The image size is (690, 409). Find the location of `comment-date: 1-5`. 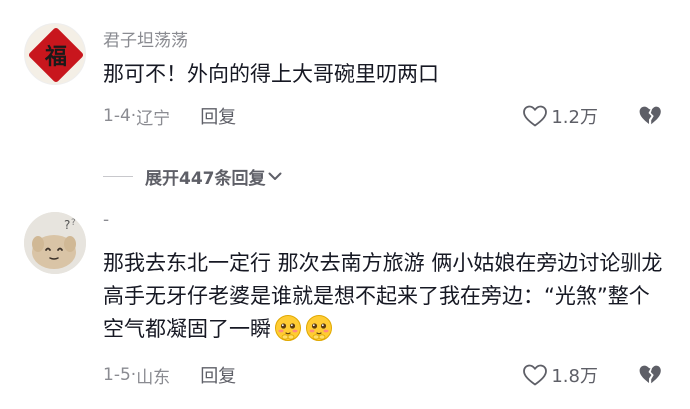

comment-date: 1-5 is located at coordinates (117, 375).